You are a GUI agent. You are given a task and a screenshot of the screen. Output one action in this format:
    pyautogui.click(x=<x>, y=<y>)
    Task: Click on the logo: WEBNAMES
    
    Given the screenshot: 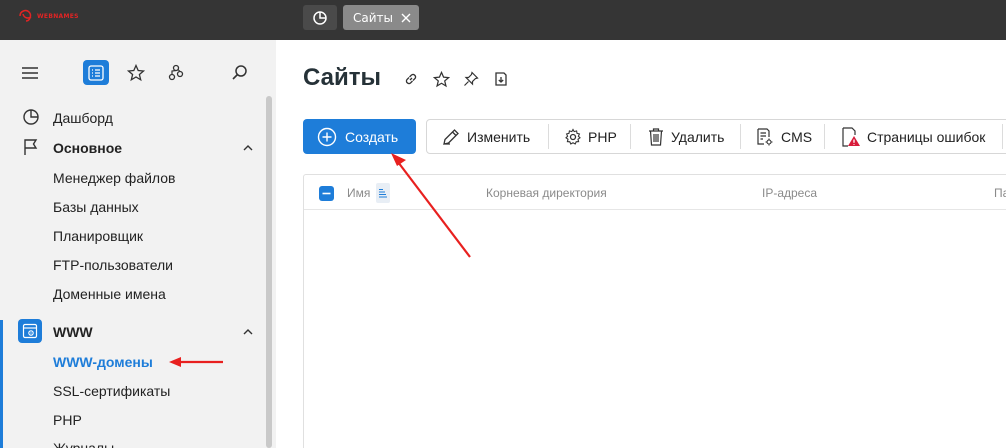 What is the action you would take?
    pyautogui.click(x=48, y=16)
    